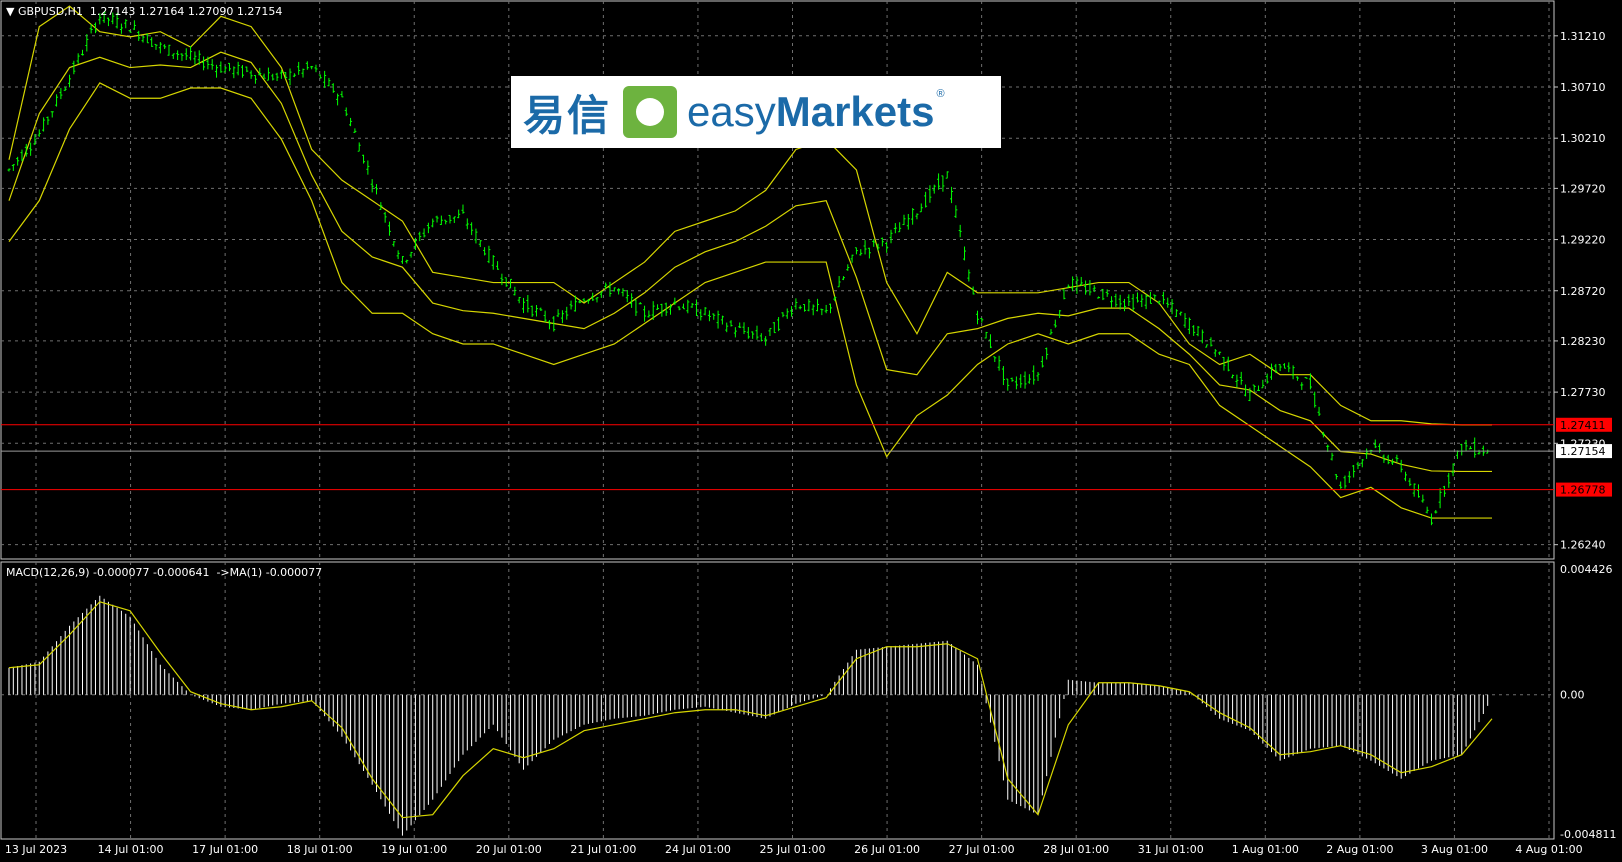 This screenshot has width=1622, height=862. What do you see at coordinates (940, 94) in the screenshot?
I see `logo-reg-mark: ®` at bounding box center [940, 94].